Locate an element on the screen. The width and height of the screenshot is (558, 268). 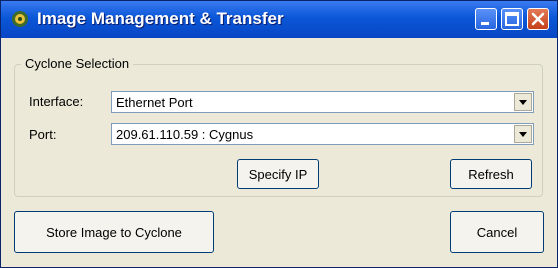
close-button is located at coordinates (538, 19).